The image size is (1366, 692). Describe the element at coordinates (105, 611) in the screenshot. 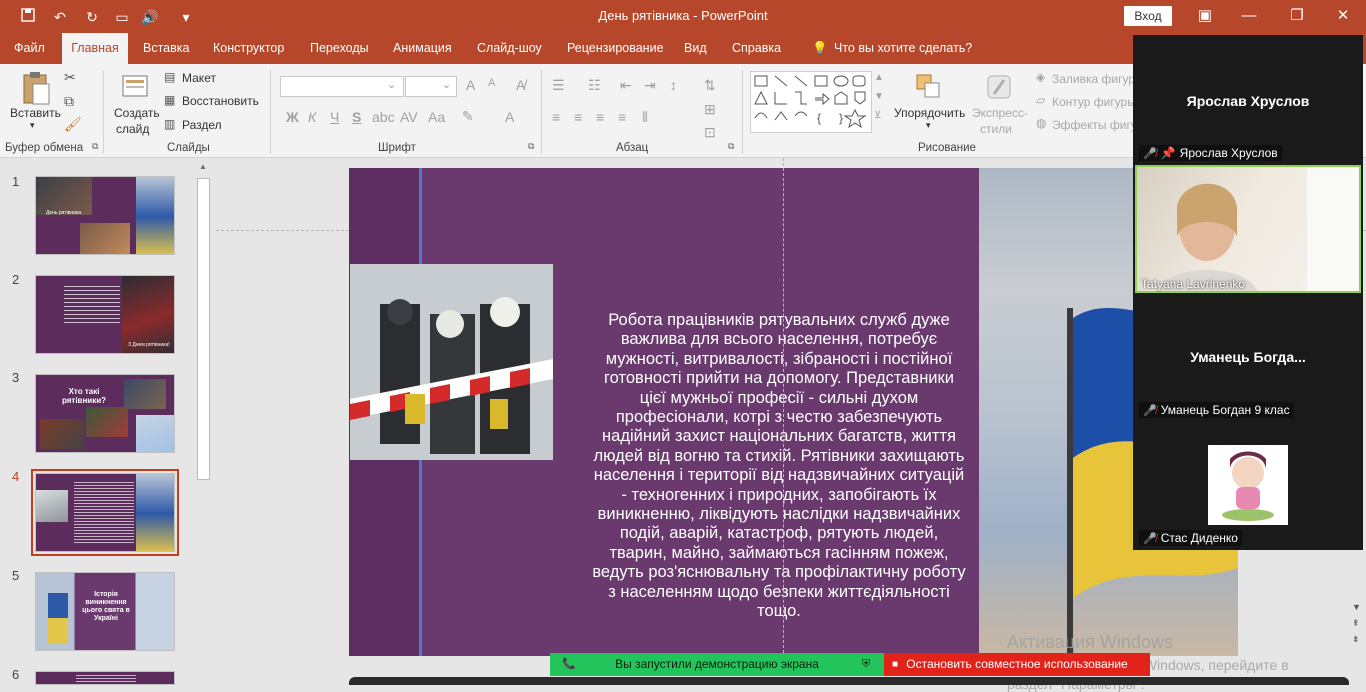

I see `slide-thumbnail-5: Історія виникнення цього свята в Україні` at that location.